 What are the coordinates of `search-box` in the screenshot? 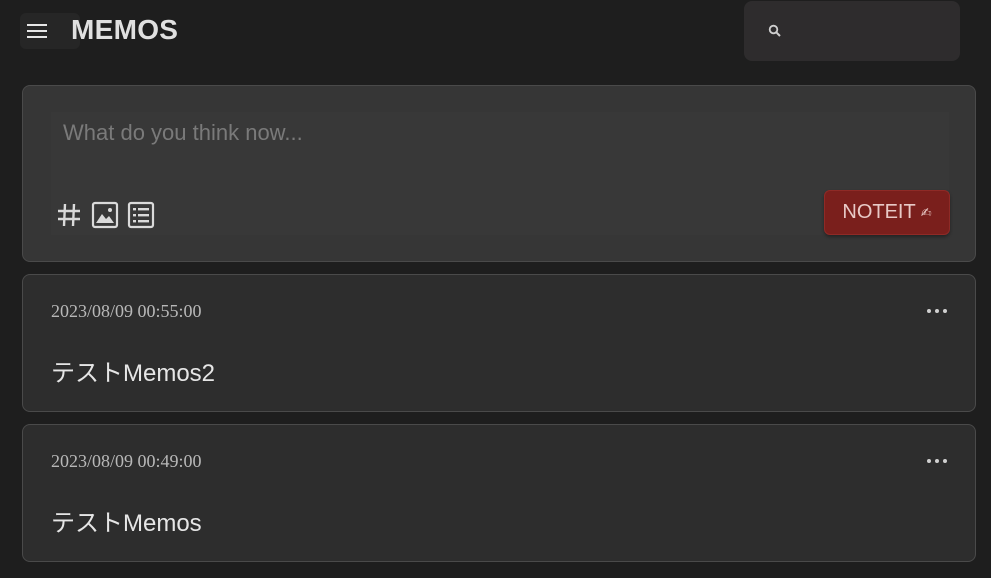 It's located at (852, 31).